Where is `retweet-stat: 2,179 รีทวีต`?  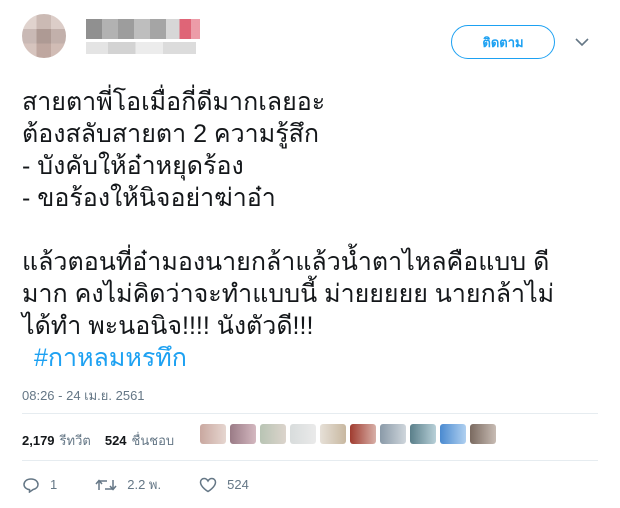
retweet-stat: 2,179 รีทวีต is located at coordinates (56, 440).